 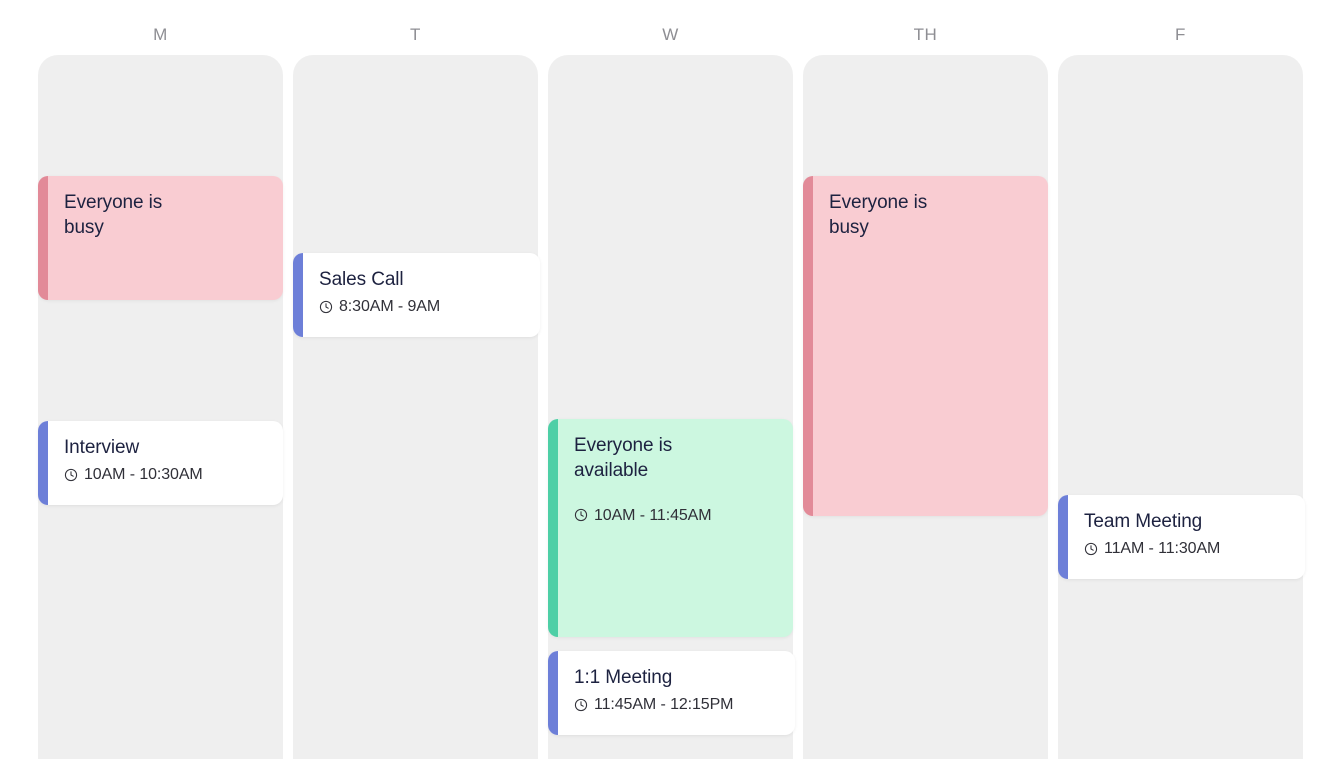 I want to click on day-header-label: TH, so click(x=925, y=34).